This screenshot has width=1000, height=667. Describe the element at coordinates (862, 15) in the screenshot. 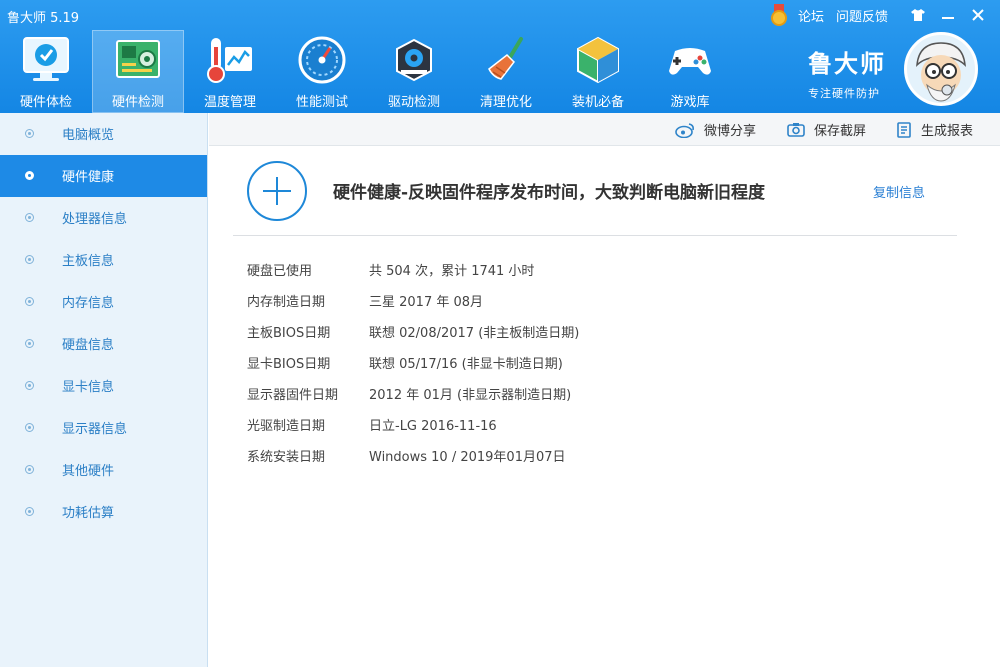

I see `feedback-link: 问题反馈` at that location.